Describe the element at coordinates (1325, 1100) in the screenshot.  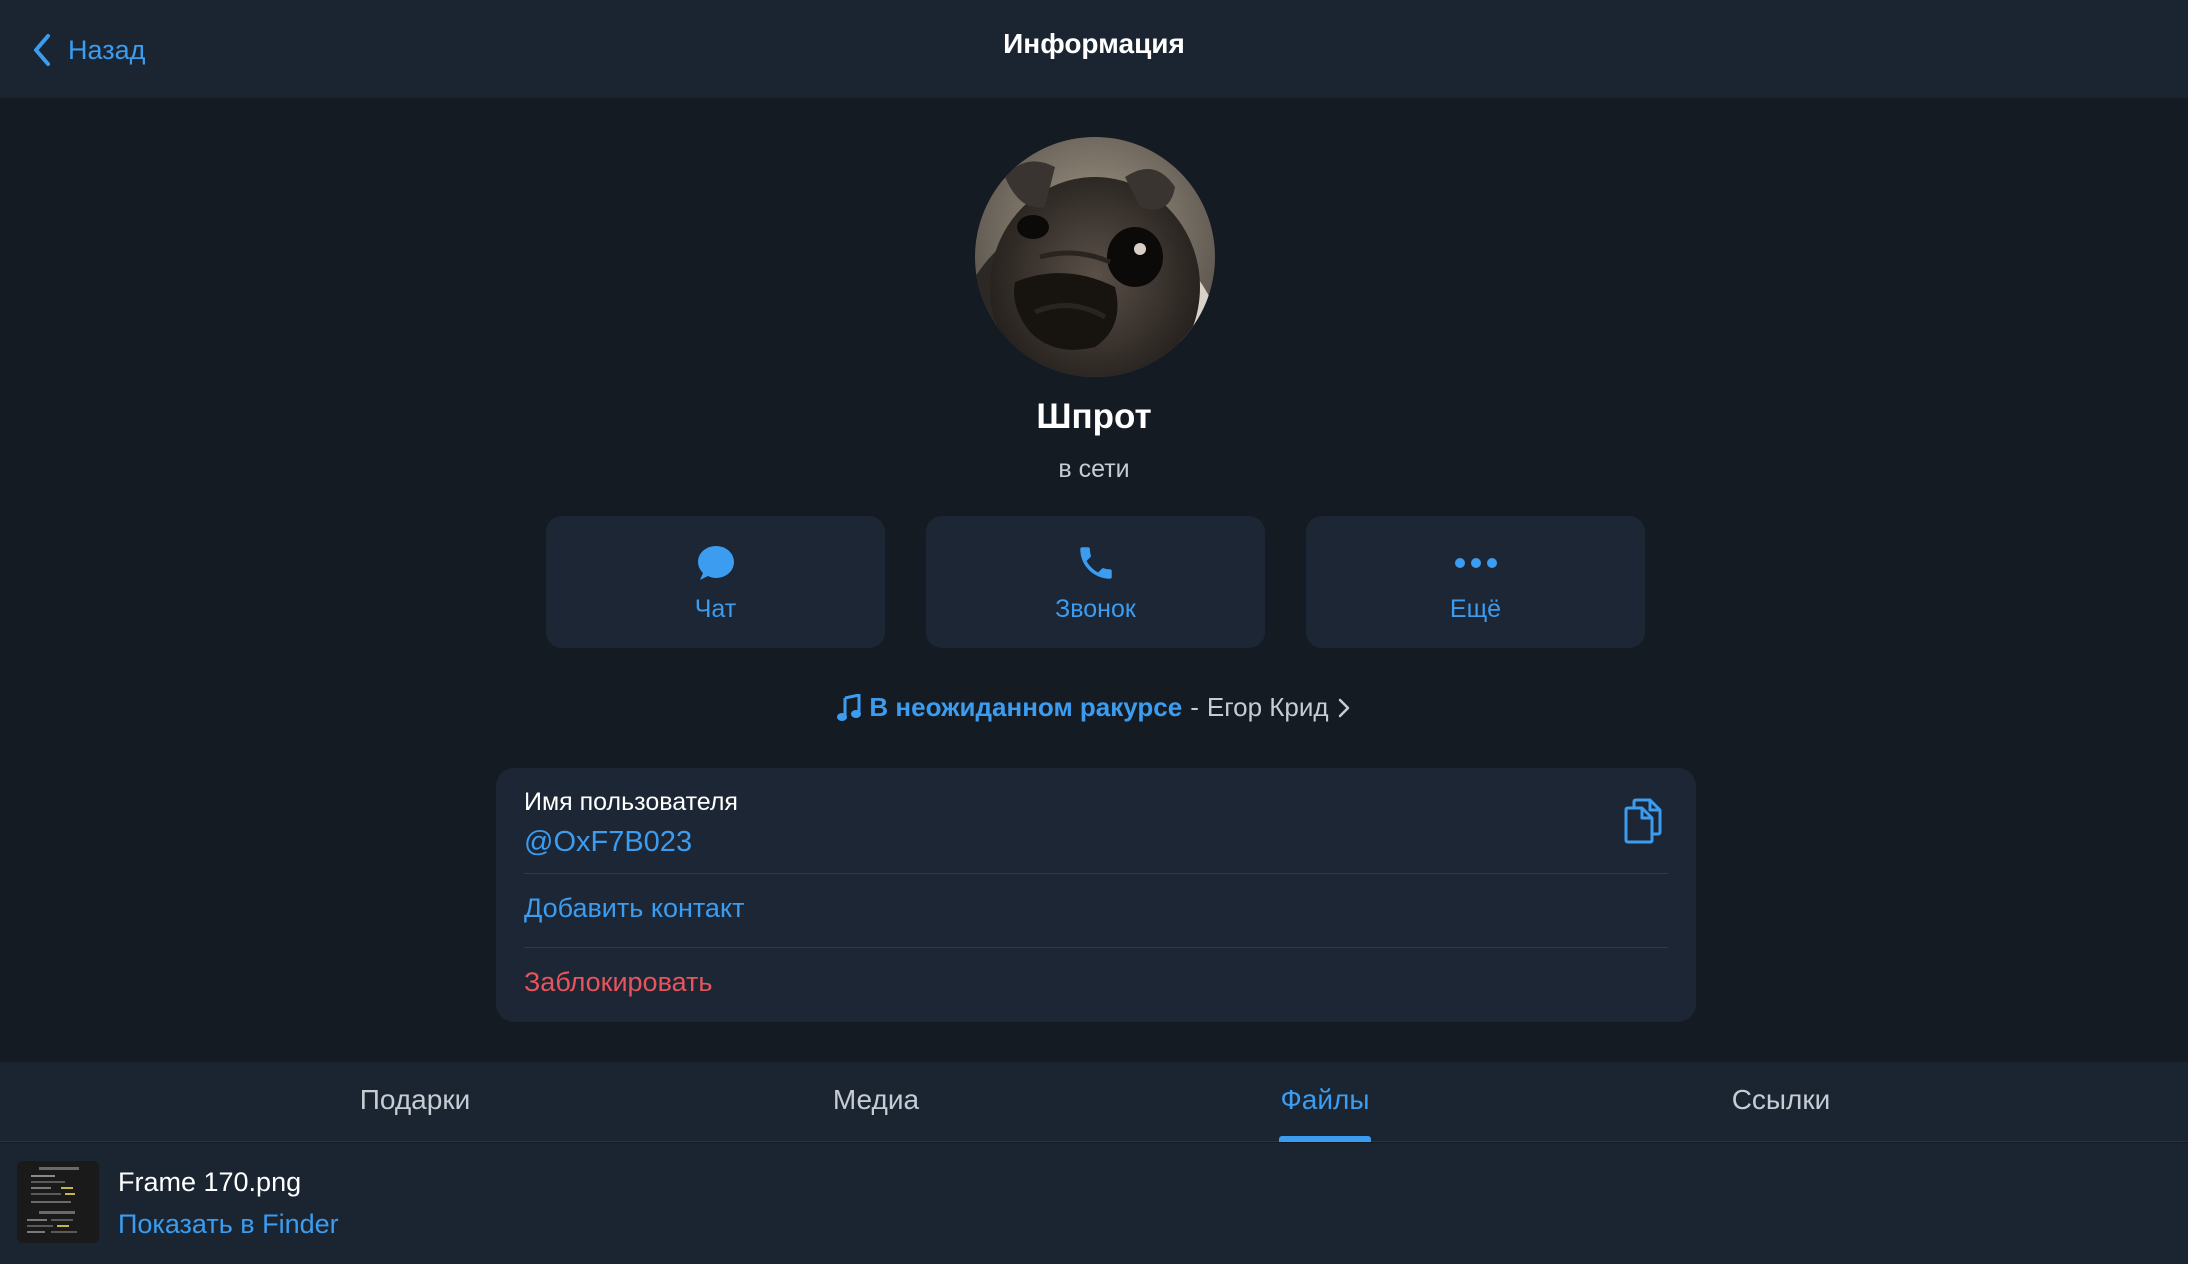
I see `tab-files: Файлы` at that location.